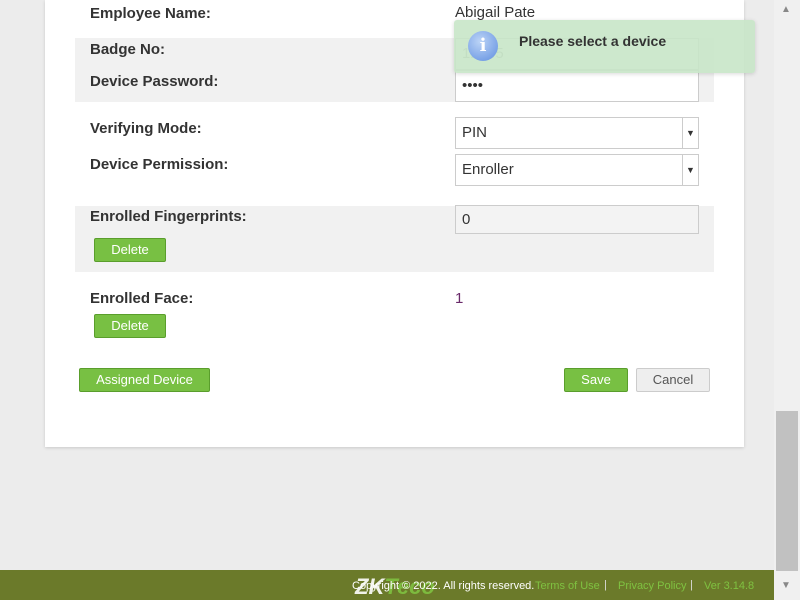  What do you see at coordinates (443, 586) in the screenshot?
I see `copyright-text: Copyright © 2022. All rights reserved.` at bounding box center [443, 586].